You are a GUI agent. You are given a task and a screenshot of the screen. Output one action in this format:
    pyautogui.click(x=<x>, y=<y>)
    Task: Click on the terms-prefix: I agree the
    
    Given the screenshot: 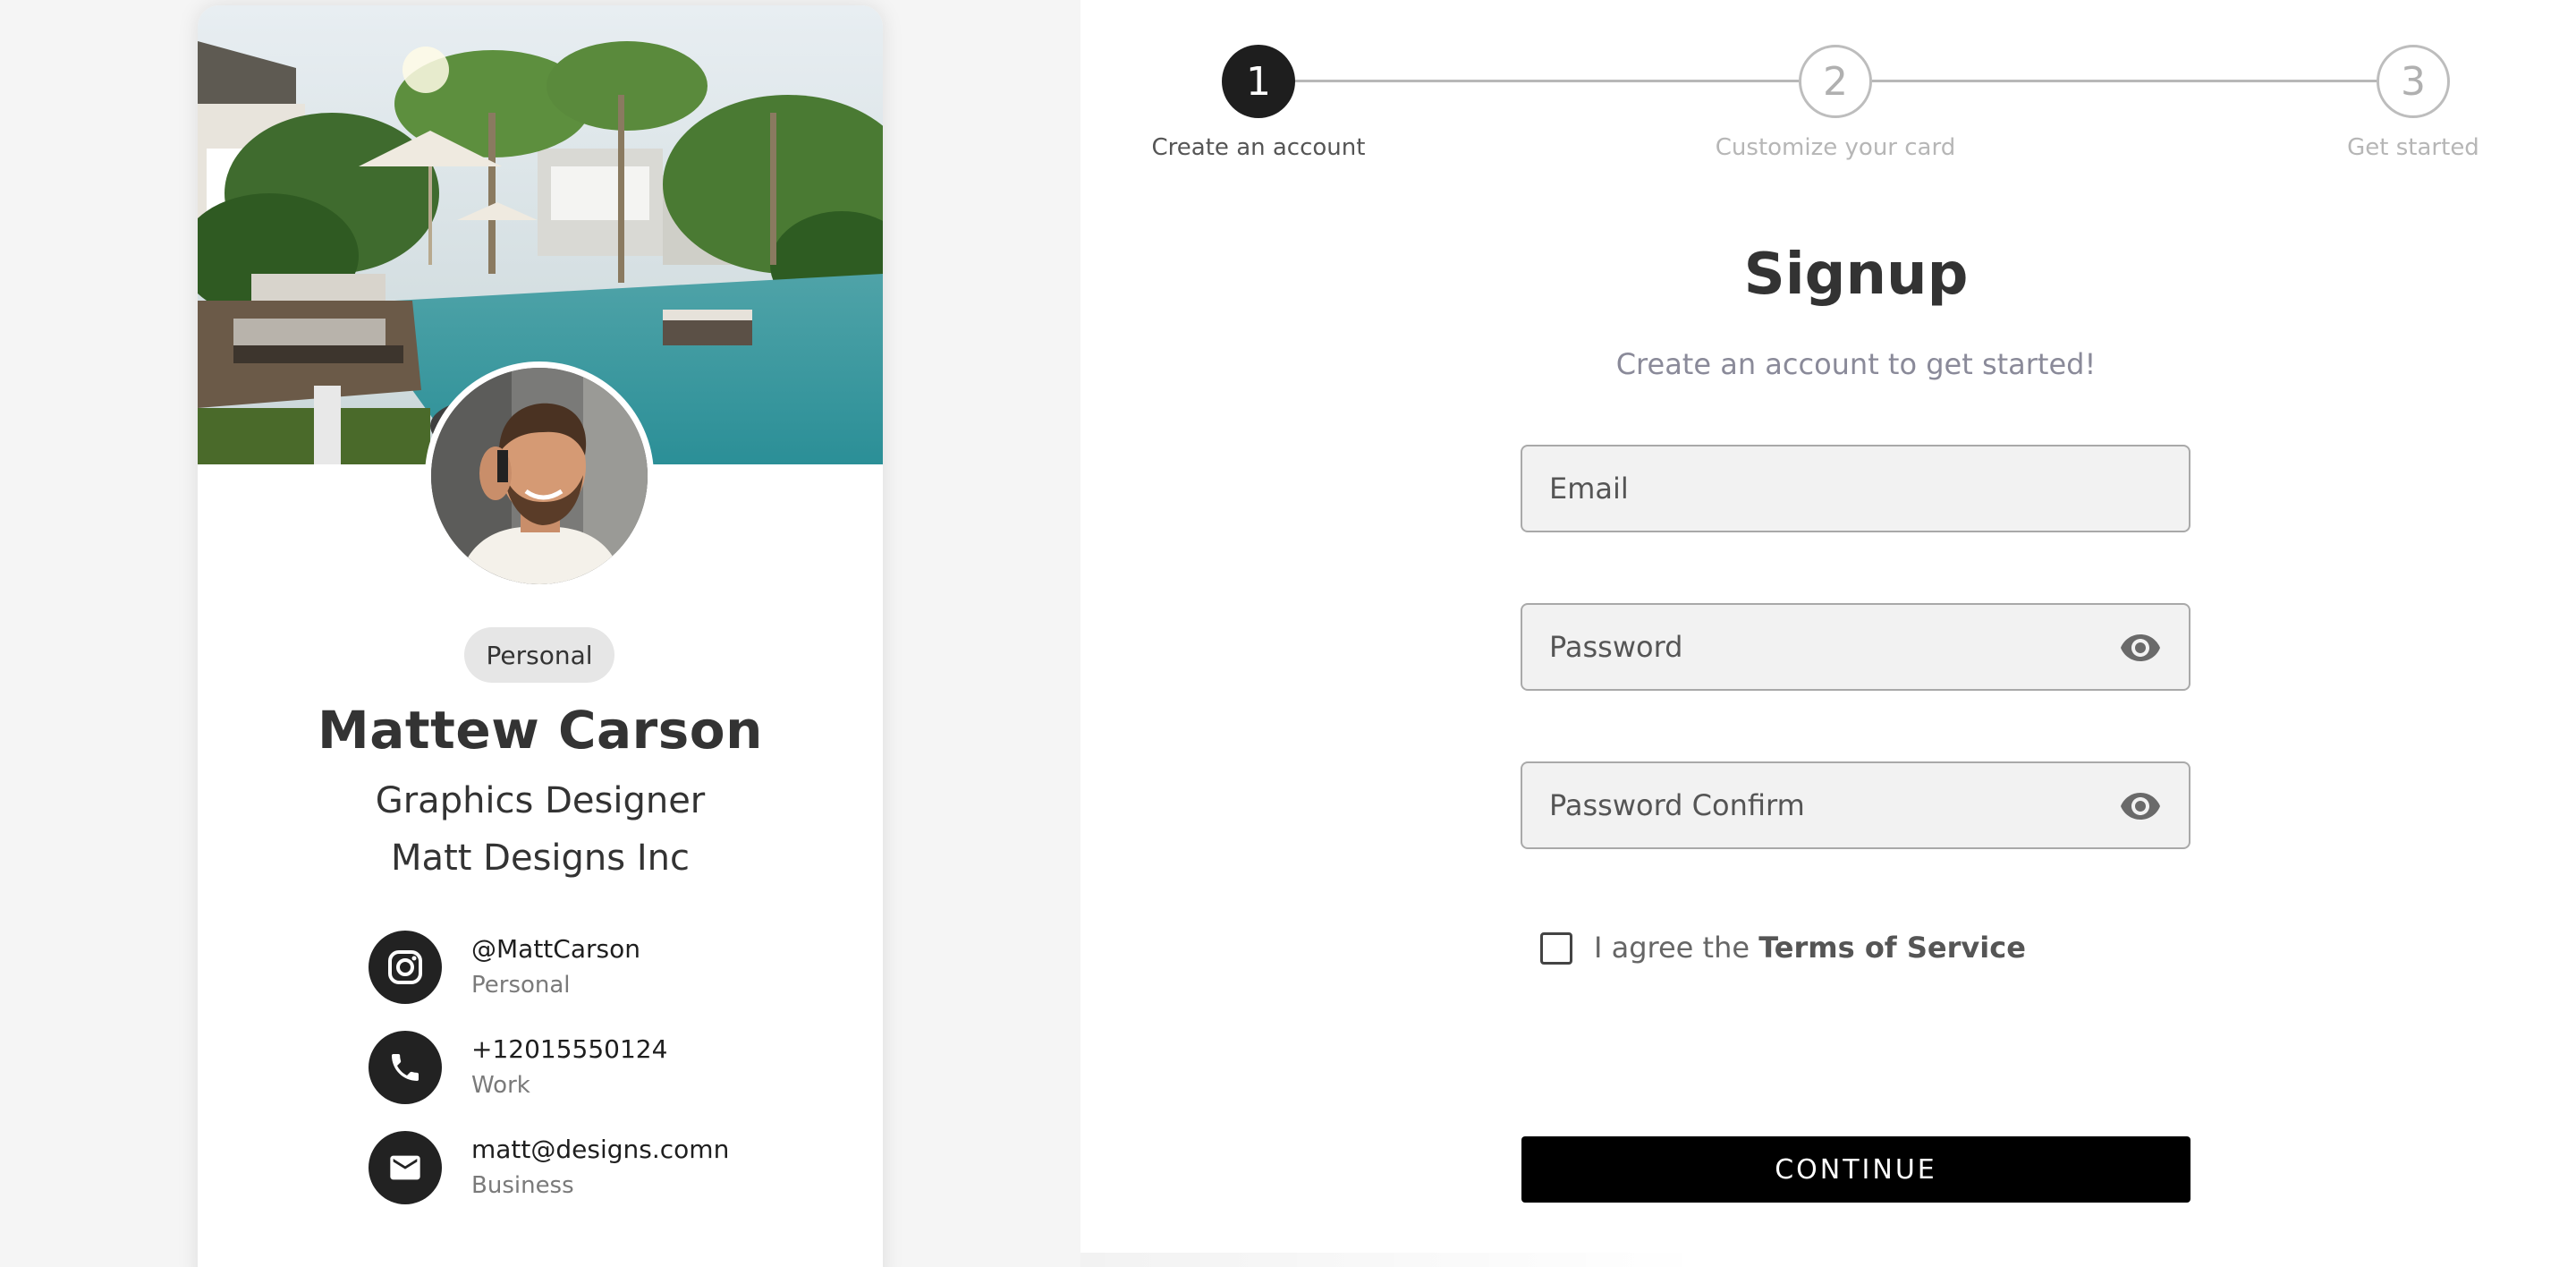 What is the action you would take?
    pyautogui.click(x=1676, y=948)
    